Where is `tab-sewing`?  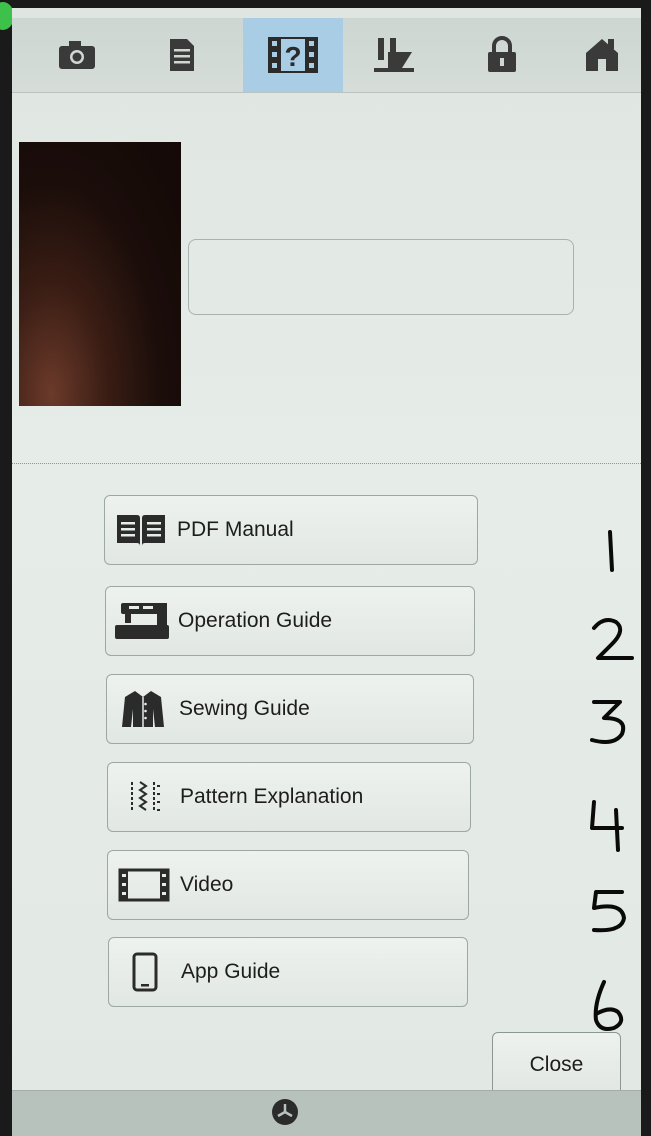 tab-sewing is located at coordinates (395, 55).